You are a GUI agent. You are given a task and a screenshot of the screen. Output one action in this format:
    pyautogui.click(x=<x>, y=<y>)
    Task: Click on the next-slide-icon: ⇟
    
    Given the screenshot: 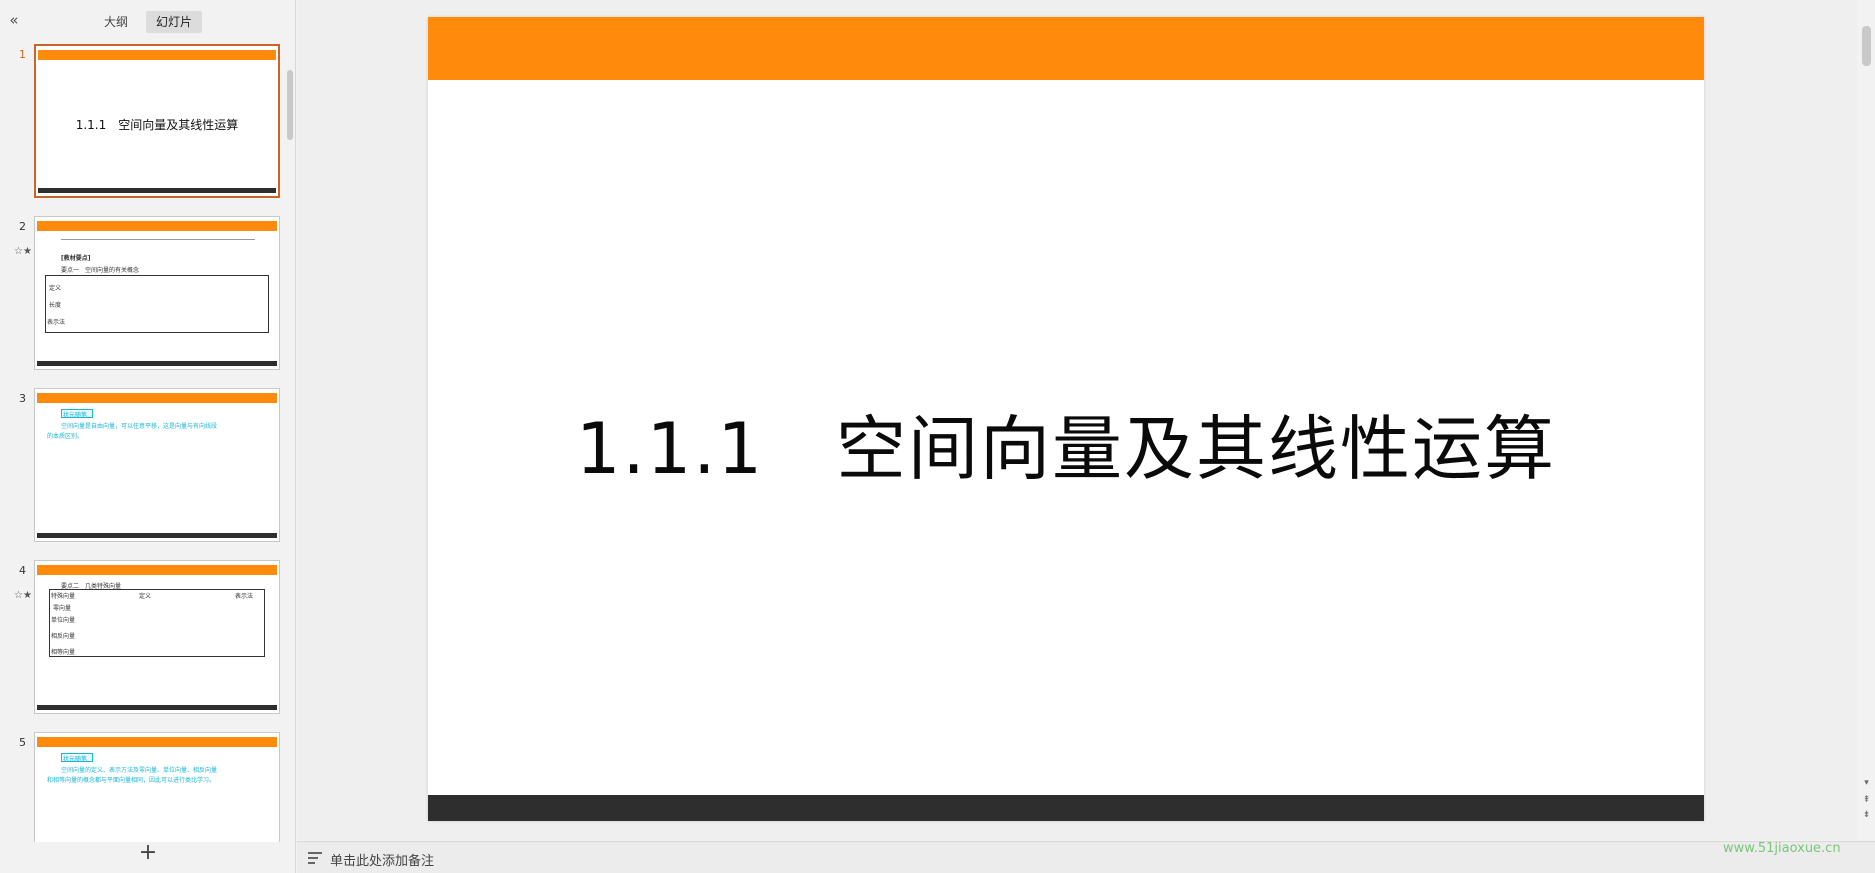 What is the action you would take?
    pyautogui.click(x=1866, y=815)
    